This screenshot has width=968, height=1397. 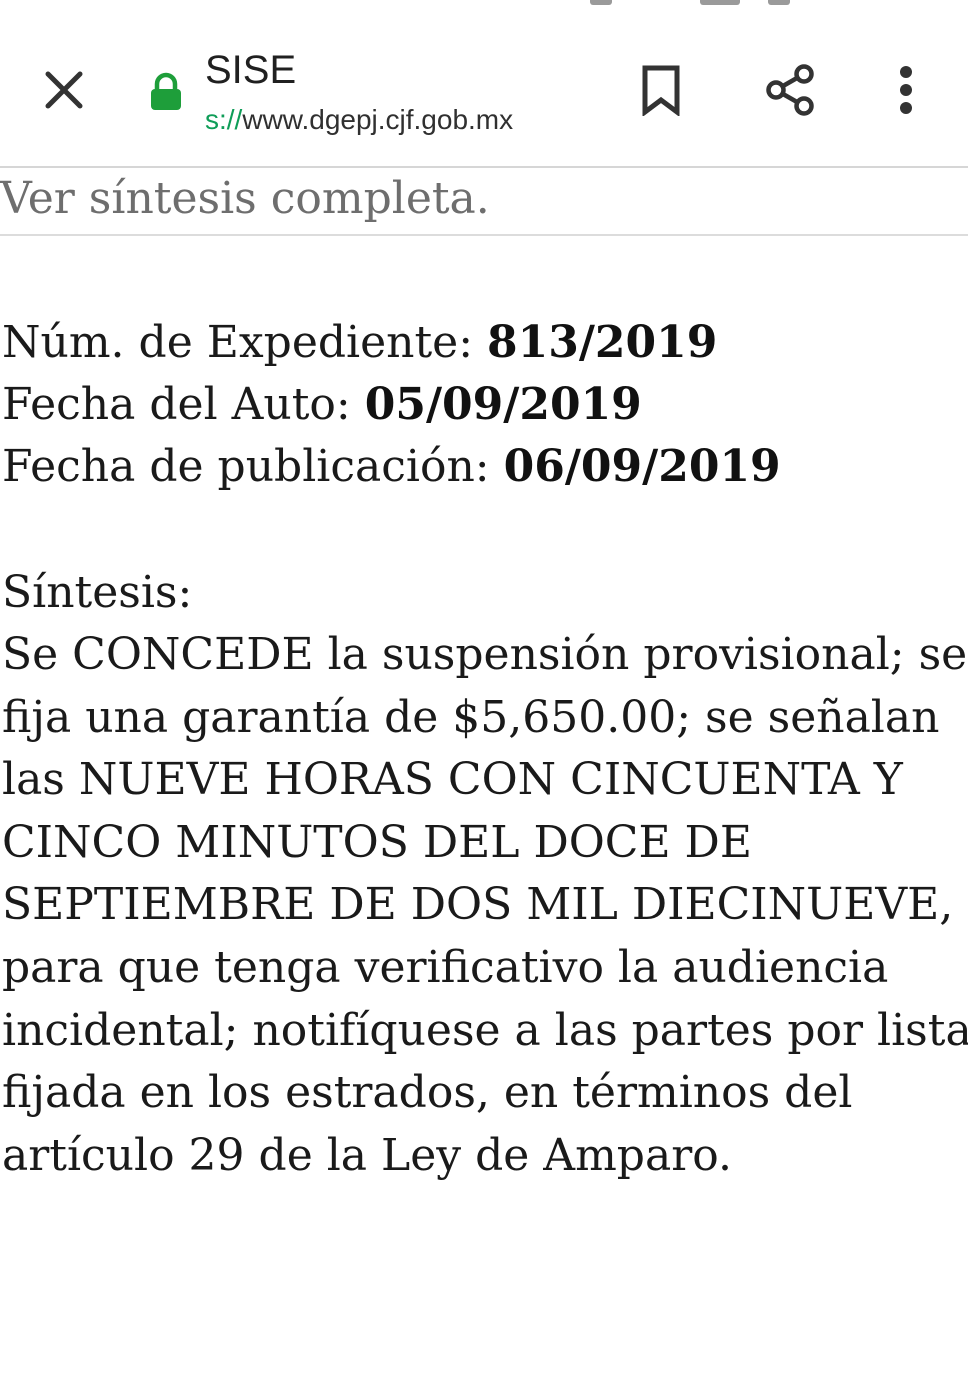 I want to click on fecha-auto-label: Fecha del Auto:, so click(x=183, y=404).